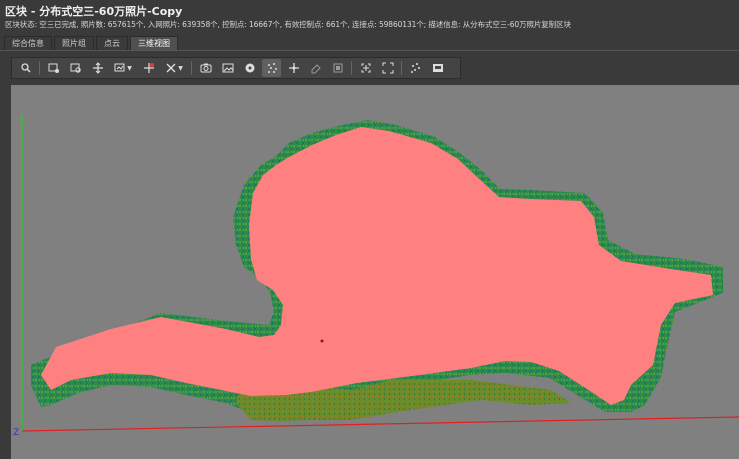 The height and width of the screenshot is (459, 739). I want to click on view-toolbar: ▼ ▼, so click(236, 68).